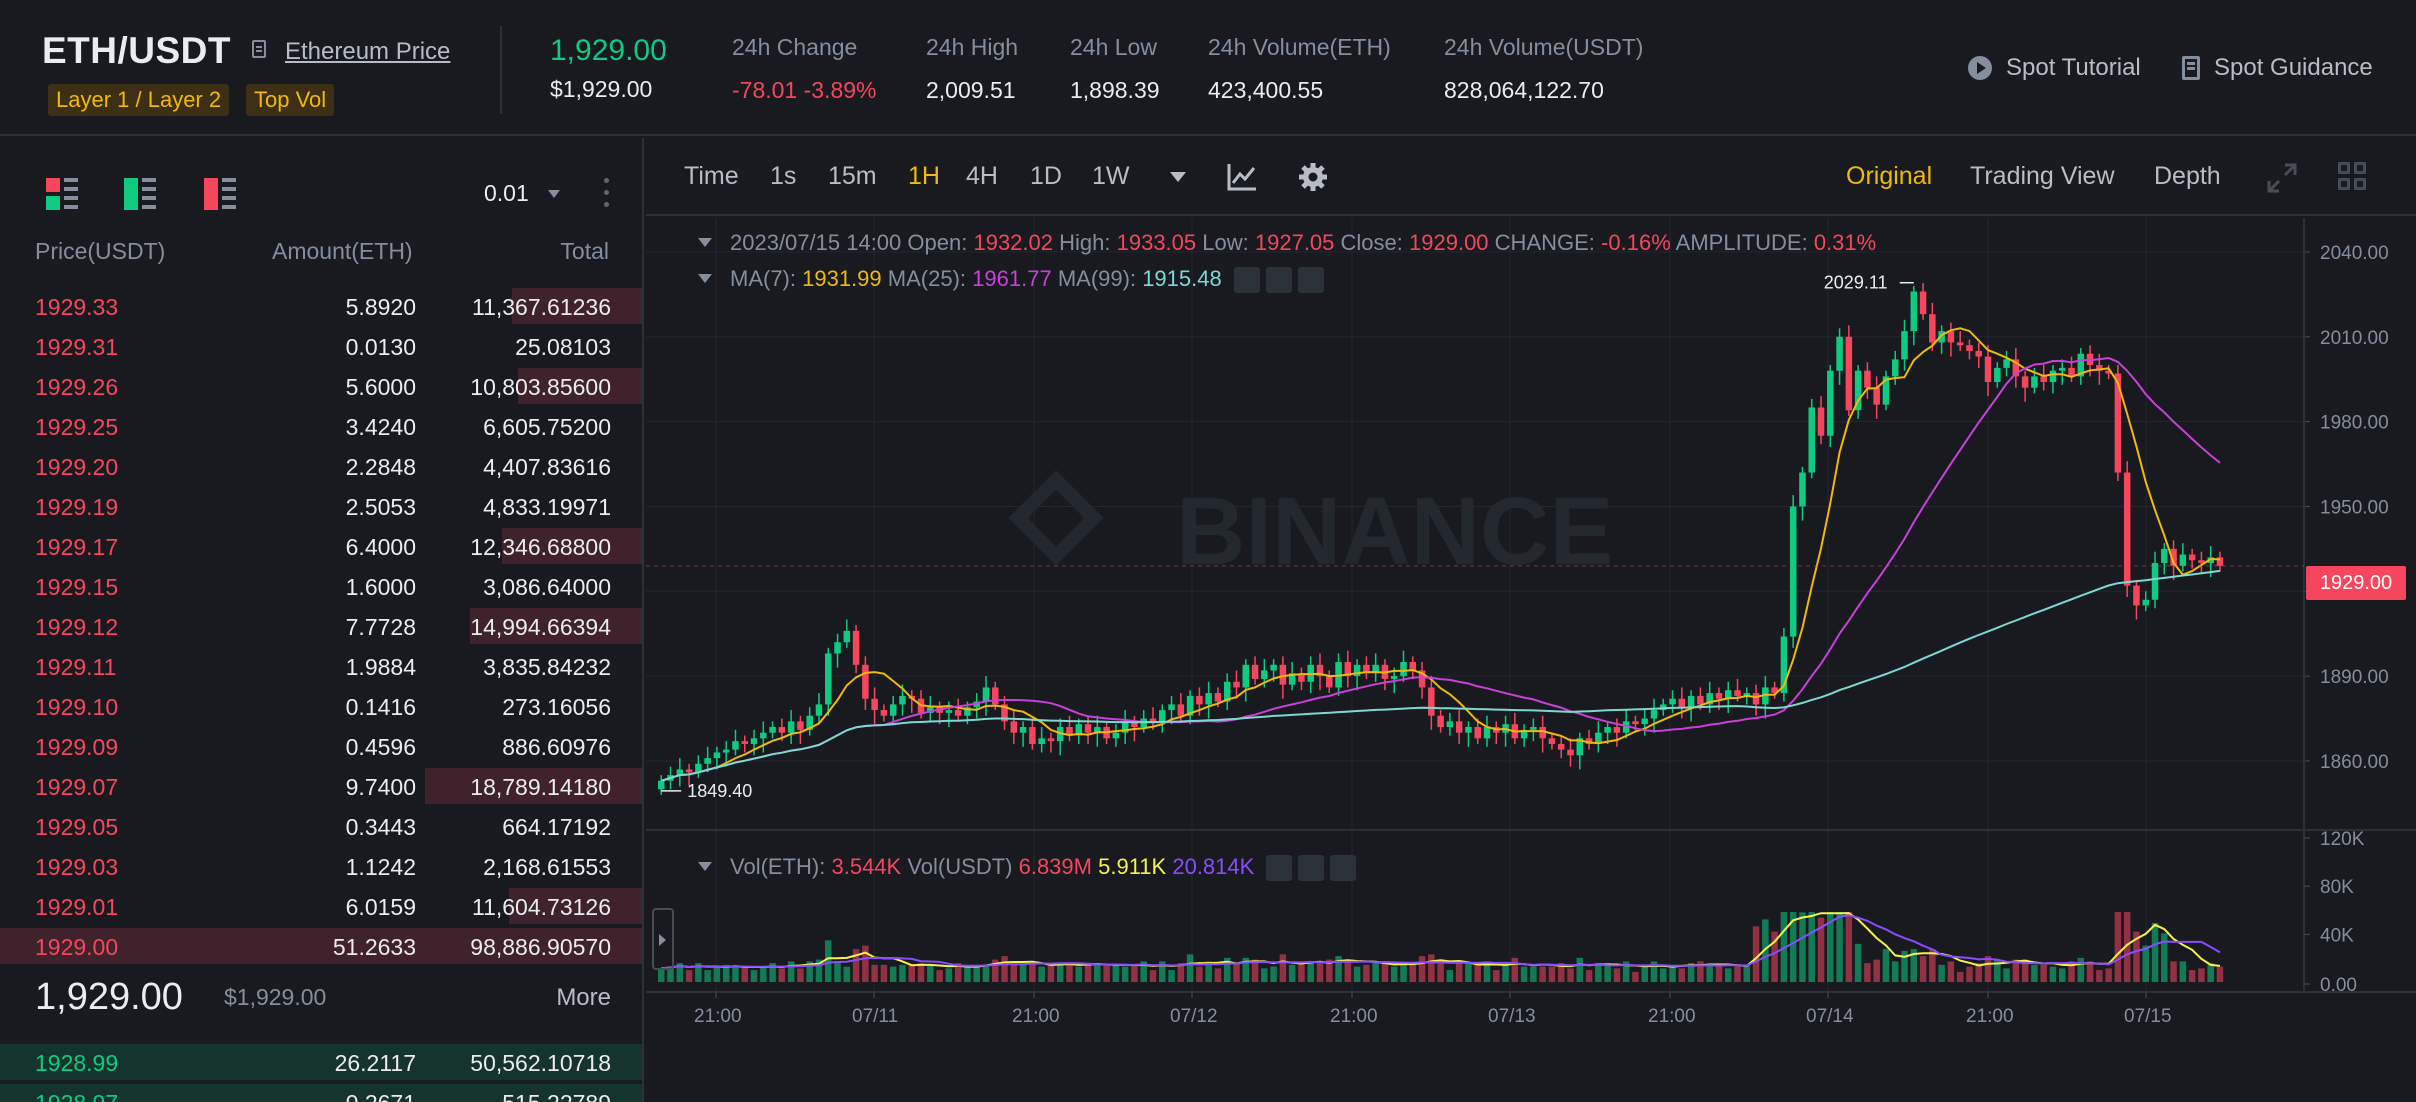  Describe the element at coordinates (380, 587) in the screenshot. I see `ask-amount: 1.6000` at that location.